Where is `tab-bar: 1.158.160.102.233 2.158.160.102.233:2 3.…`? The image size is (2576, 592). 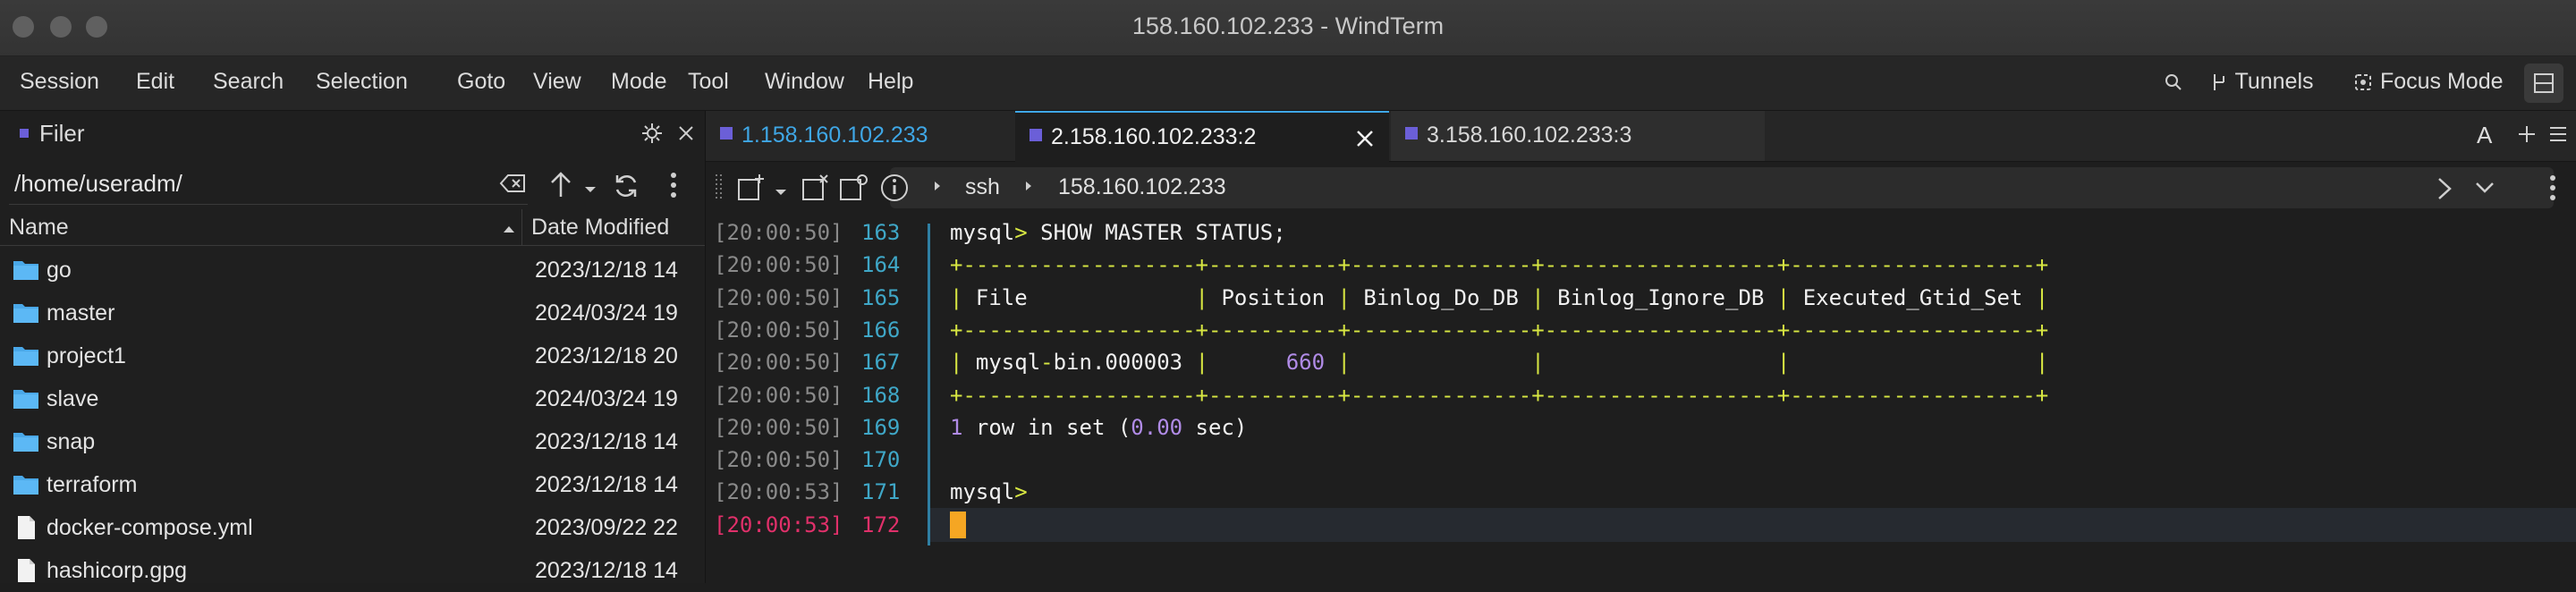 tab-bar: 1.158.160.102.233 2.158.160.102.233:2 3.… is located at coordinates (1641, 137).